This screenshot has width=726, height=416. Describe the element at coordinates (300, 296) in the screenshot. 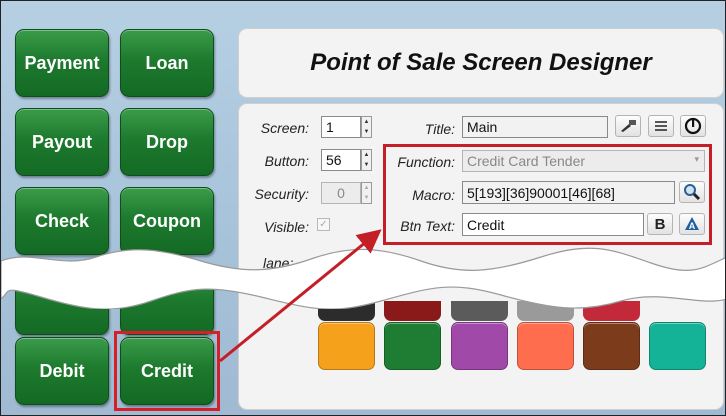

I see `arrow-connector` at that location.